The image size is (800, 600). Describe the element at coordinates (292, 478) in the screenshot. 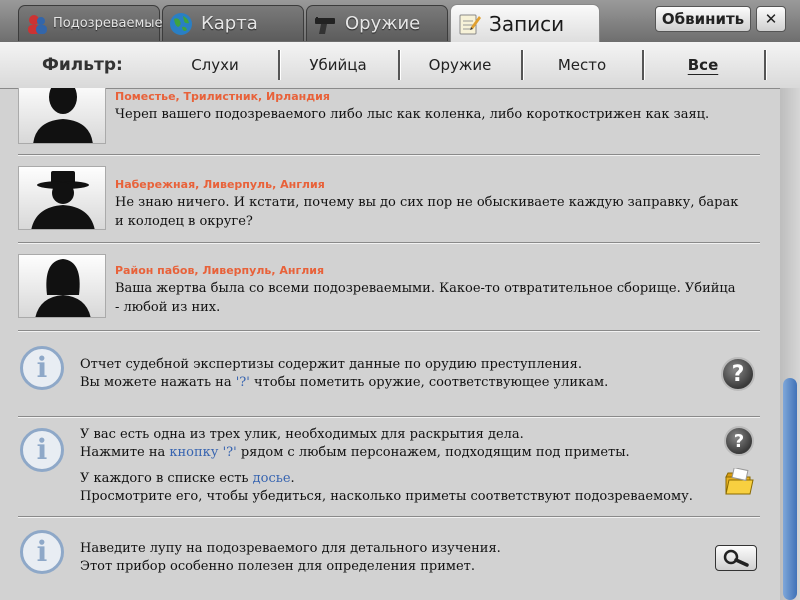

I see `info-line-part: .` at that location.